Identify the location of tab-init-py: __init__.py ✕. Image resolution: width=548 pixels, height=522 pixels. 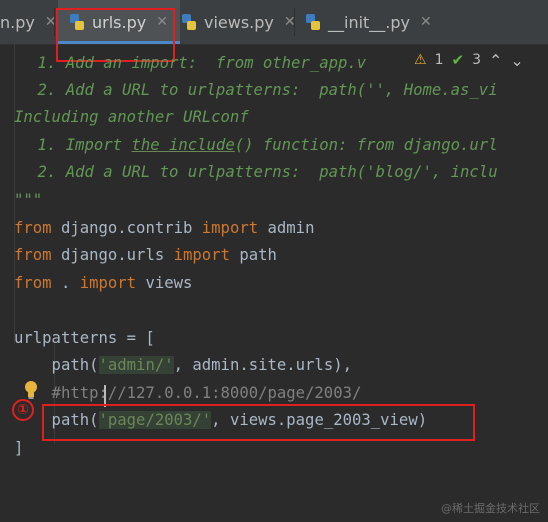
(368, 22).